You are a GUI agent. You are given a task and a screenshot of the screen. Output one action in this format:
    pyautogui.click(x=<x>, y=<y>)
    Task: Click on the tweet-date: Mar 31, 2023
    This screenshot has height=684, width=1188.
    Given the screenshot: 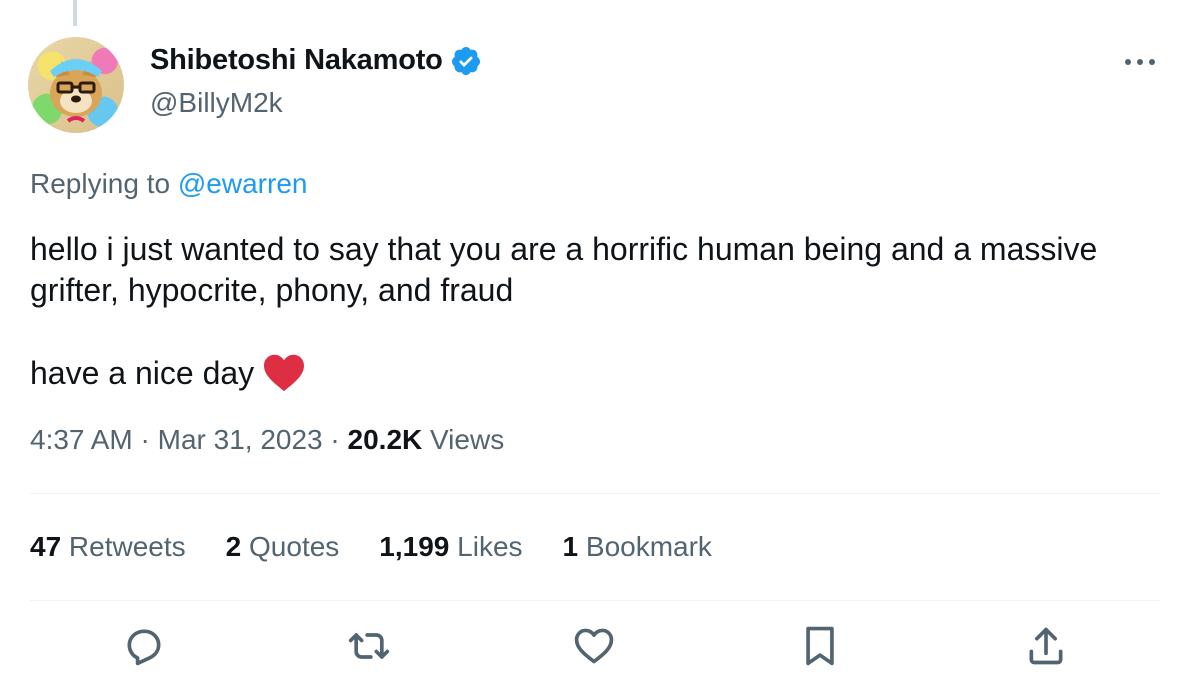 What is the action you would take?
    pyautogui.click(x=240, y=439)
    